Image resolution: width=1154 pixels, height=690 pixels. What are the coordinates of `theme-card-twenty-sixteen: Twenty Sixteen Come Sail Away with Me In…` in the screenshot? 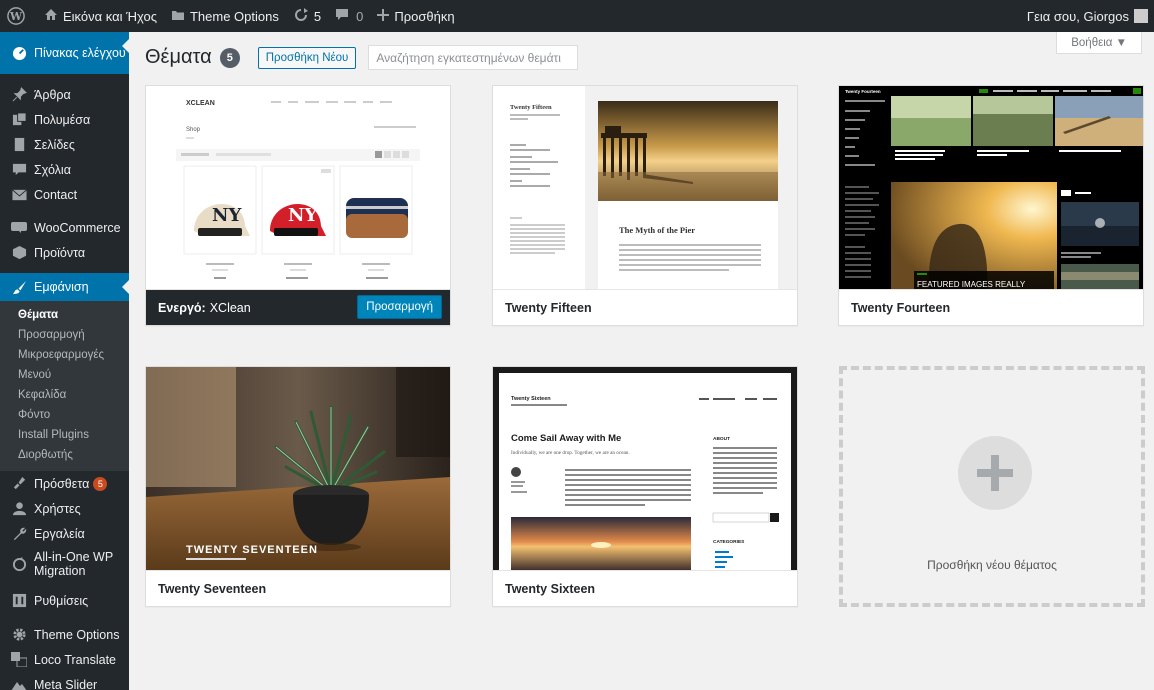 It's located at (645, 486).